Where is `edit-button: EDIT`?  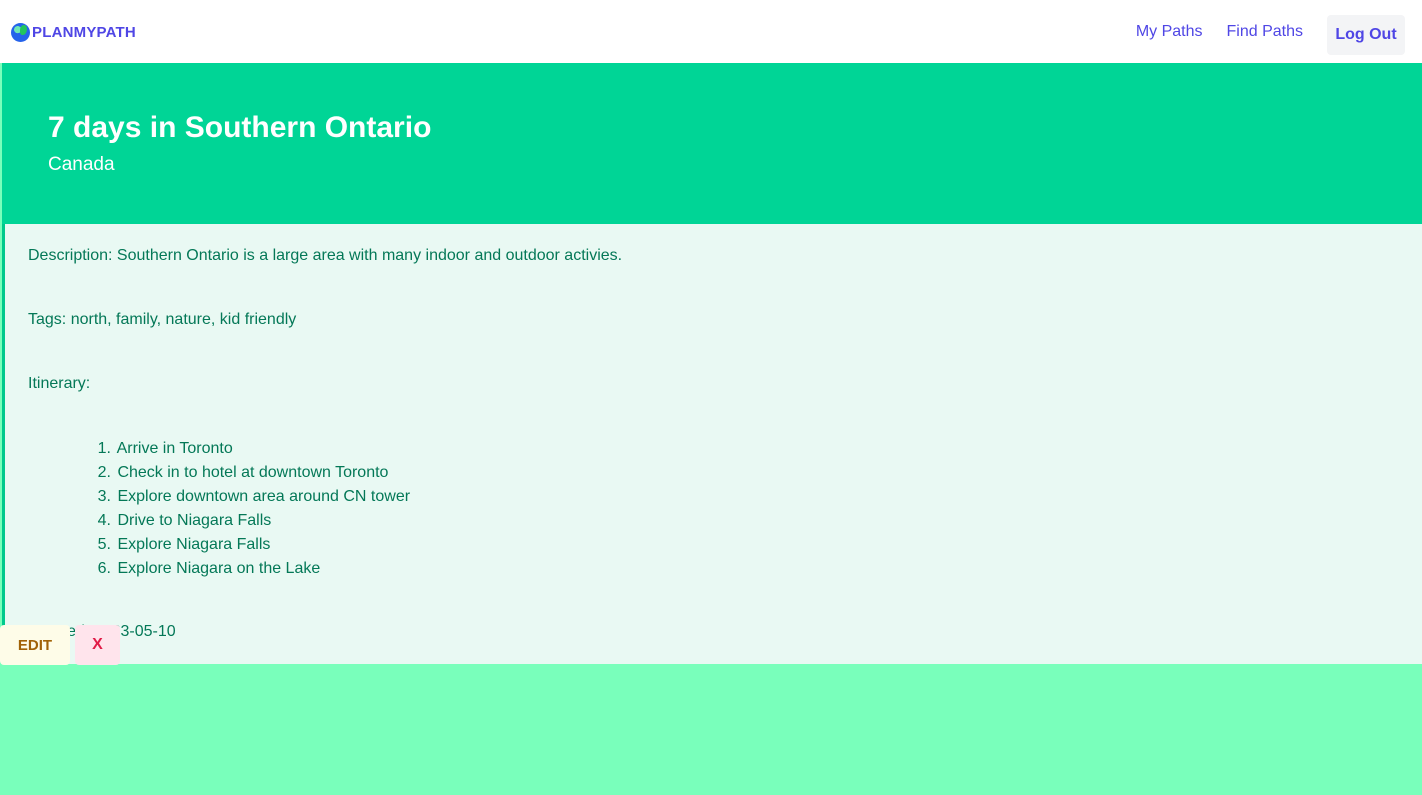
edit-button: EDIT is located at coordinates (35, 645).